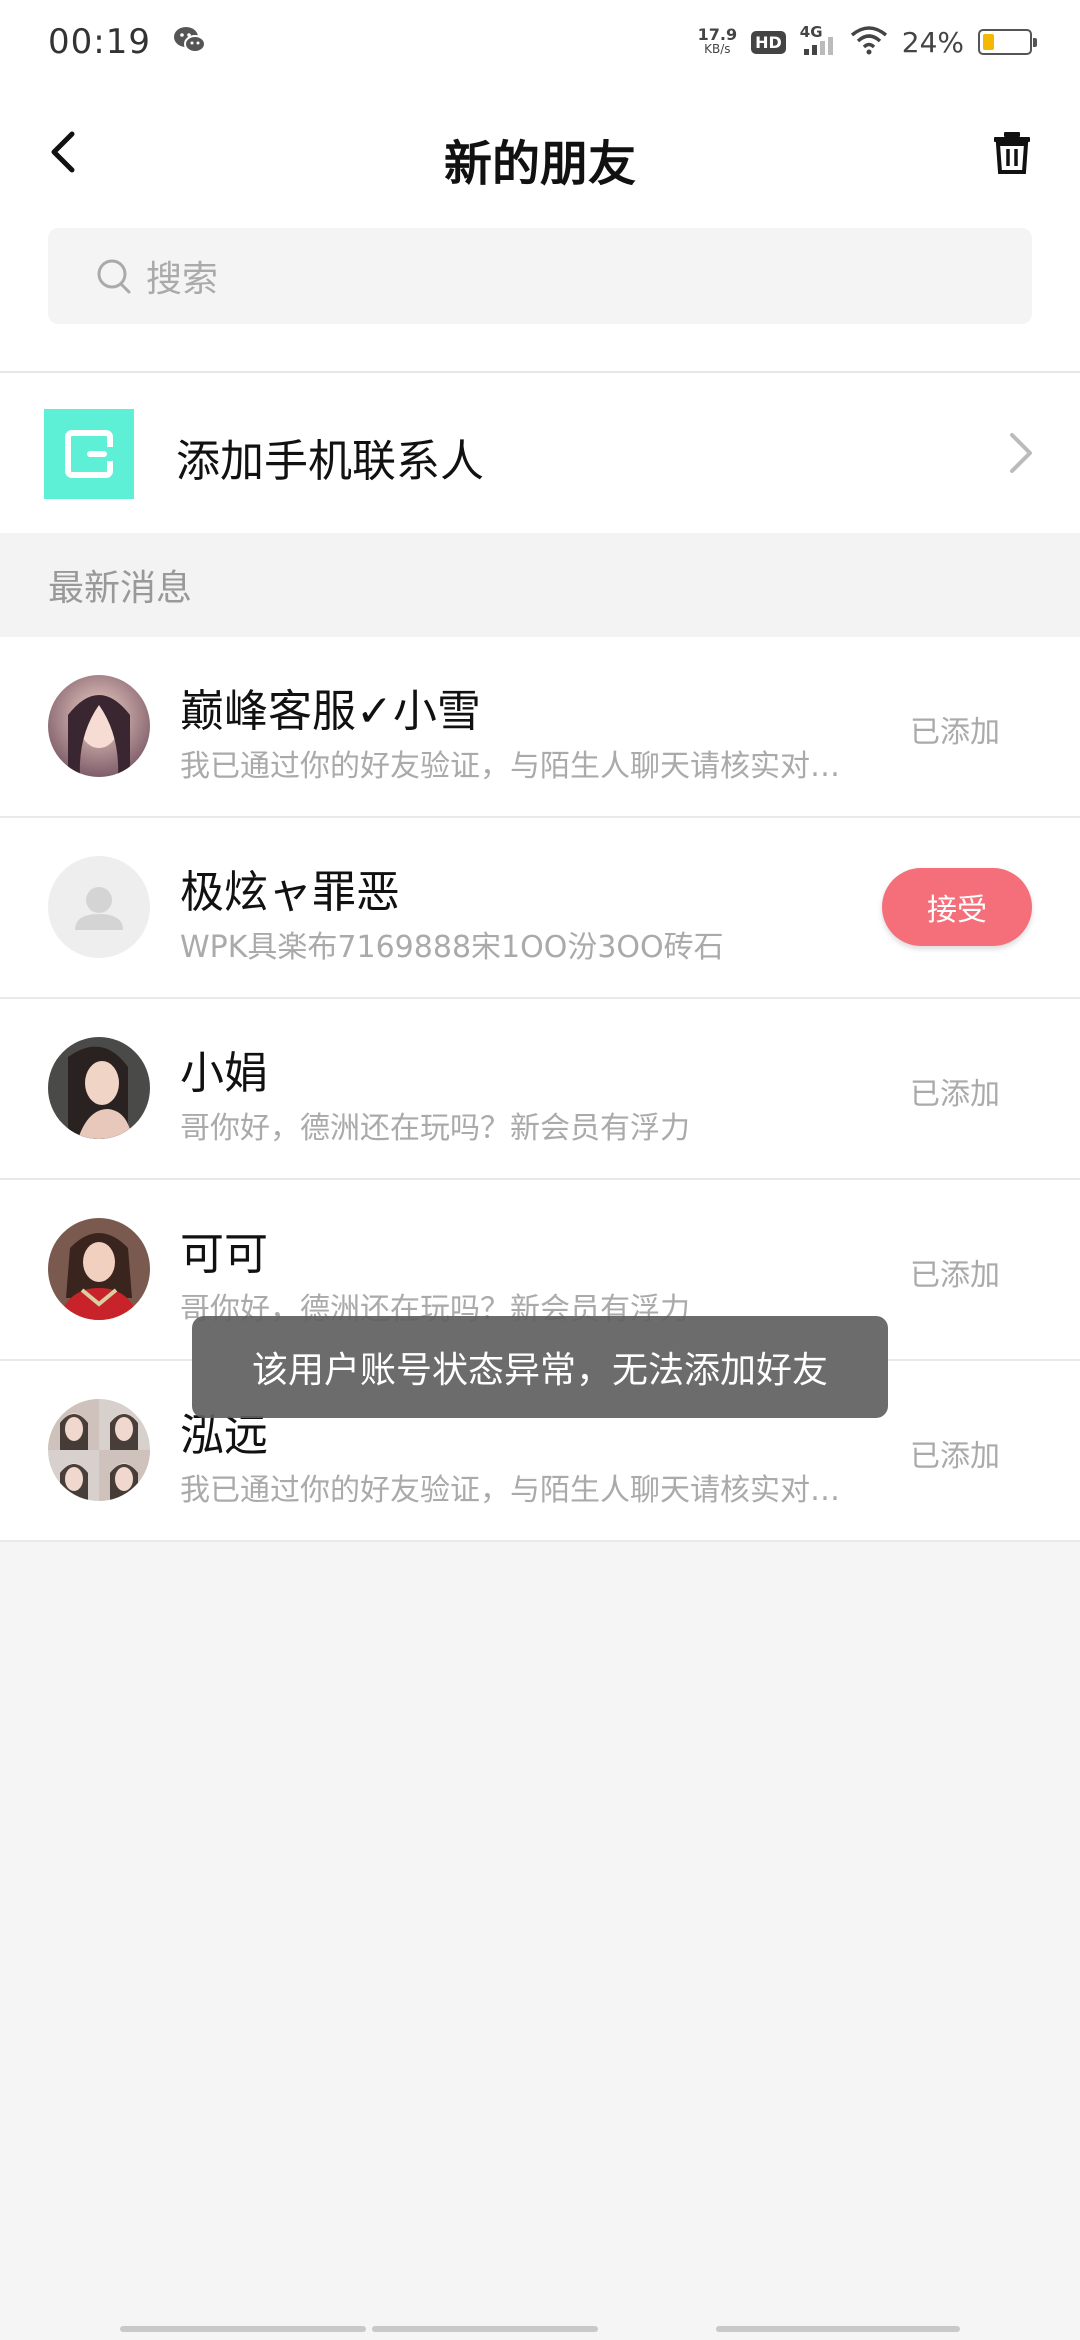 This screenshot has height=2340, width=1080. I want to click on trash-icon, so click(1012, 153).